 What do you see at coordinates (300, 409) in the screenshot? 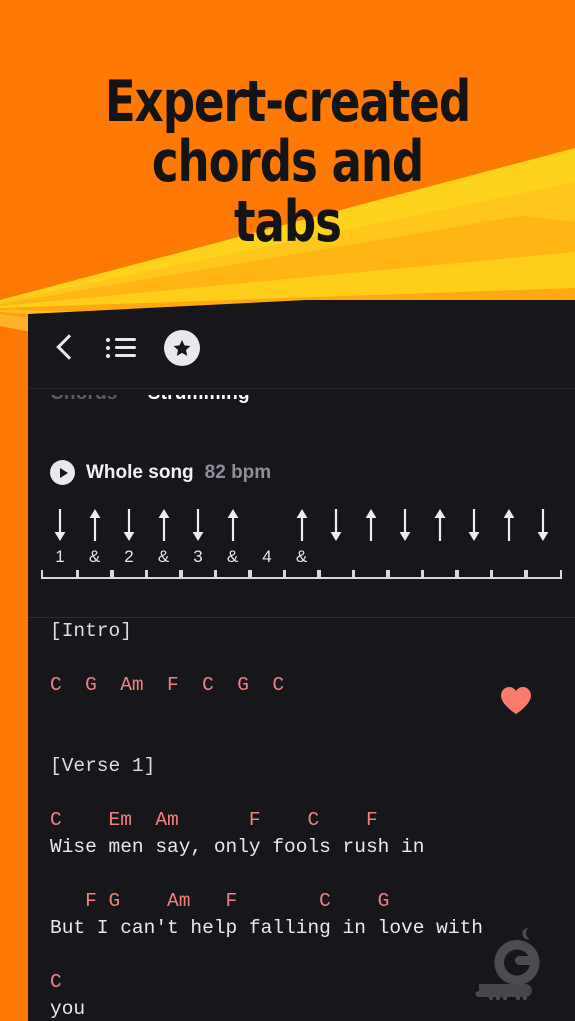
I see `content-tabs: Chords Strumming` at bounding box center [300, 409].